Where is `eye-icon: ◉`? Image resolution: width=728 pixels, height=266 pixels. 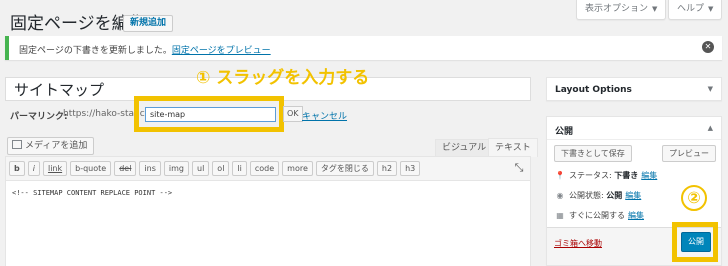
eye-icon: ◉ is located at coordinates (560, 195).